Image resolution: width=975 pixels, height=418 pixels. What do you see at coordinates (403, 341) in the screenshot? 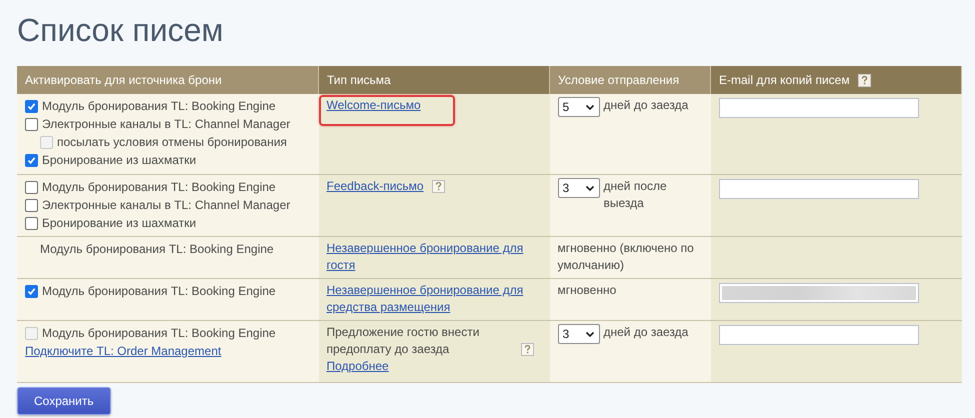
I see `letter-type: Предложение гостю внести предоплату до заезда` at bounding box center [403, 341].